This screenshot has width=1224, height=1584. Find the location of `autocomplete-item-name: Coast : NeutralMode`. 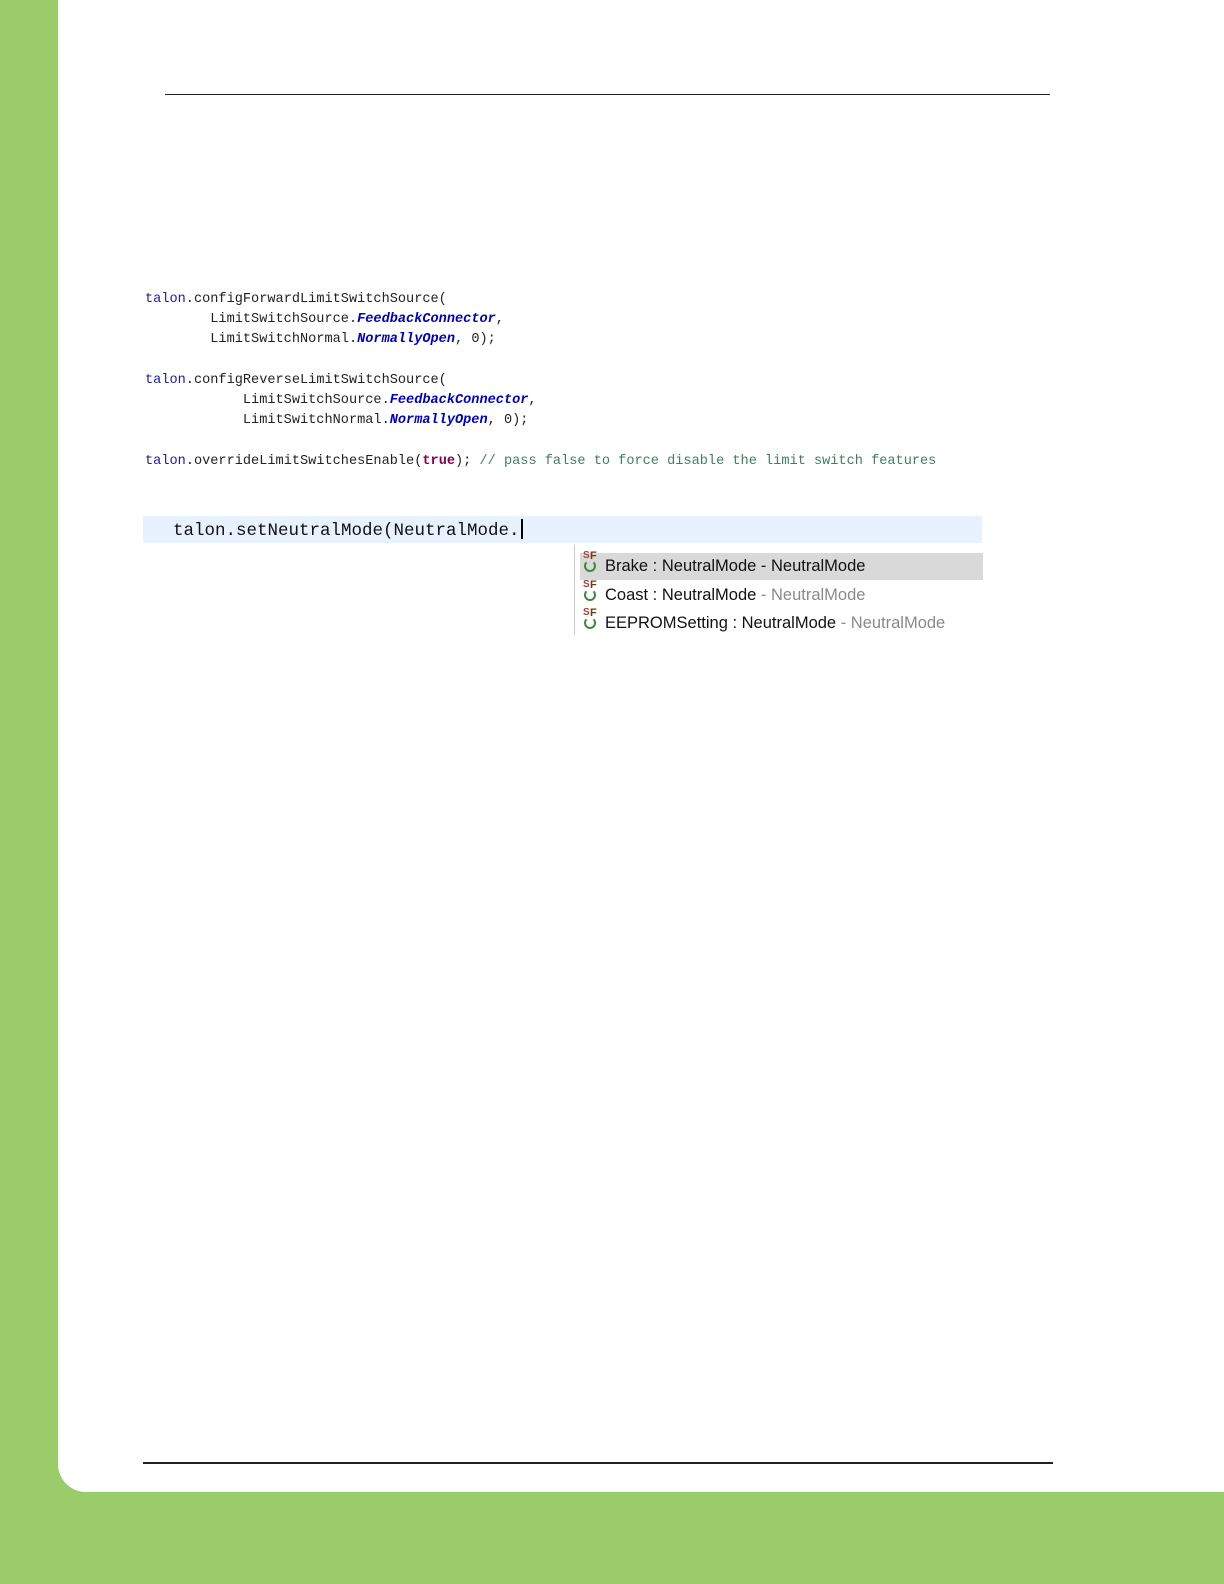

autocomplete-item-name: Coast : NeutralMode is located at coordinates (681, 594).